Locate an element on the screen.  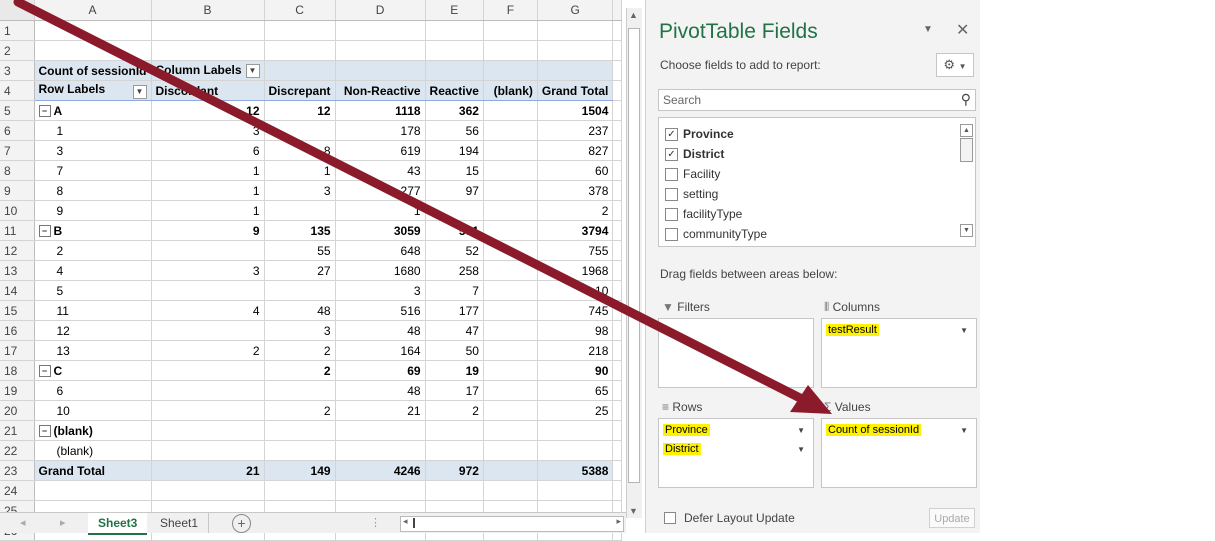
column-header-d: D is located at coordinates (380, 10).